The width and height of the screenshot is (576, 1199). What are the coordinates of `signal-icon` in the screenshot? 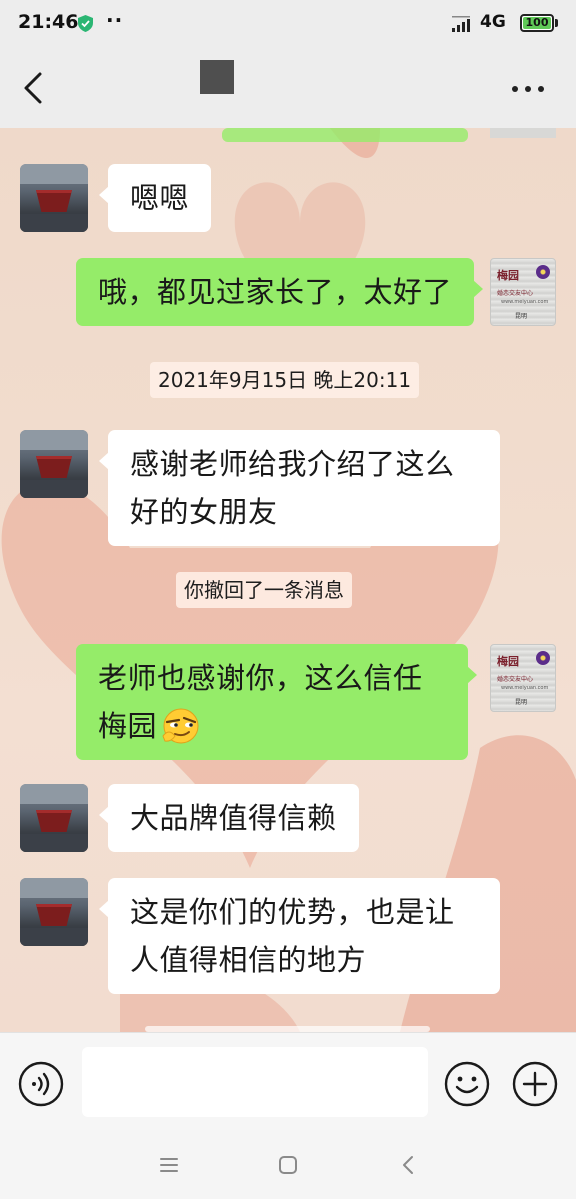 It's located at (461, 24).